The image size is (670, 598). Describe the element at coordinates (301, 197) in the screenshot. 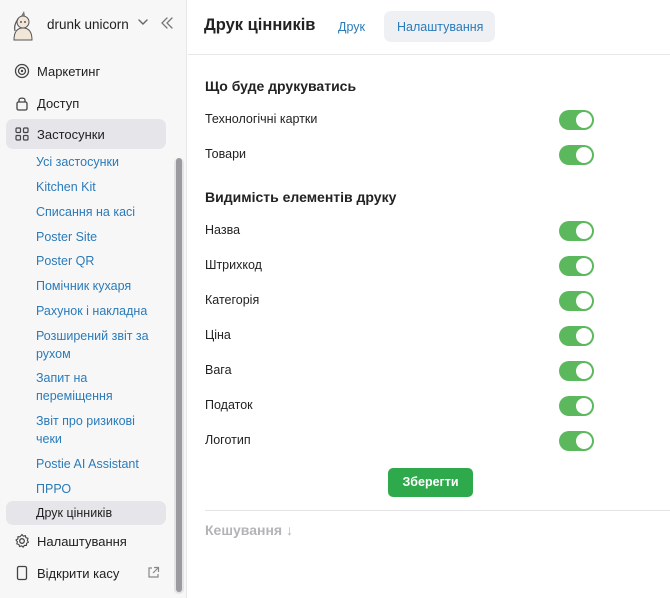

I see `section-title-visibility: Видимість елементів друку` at that location.